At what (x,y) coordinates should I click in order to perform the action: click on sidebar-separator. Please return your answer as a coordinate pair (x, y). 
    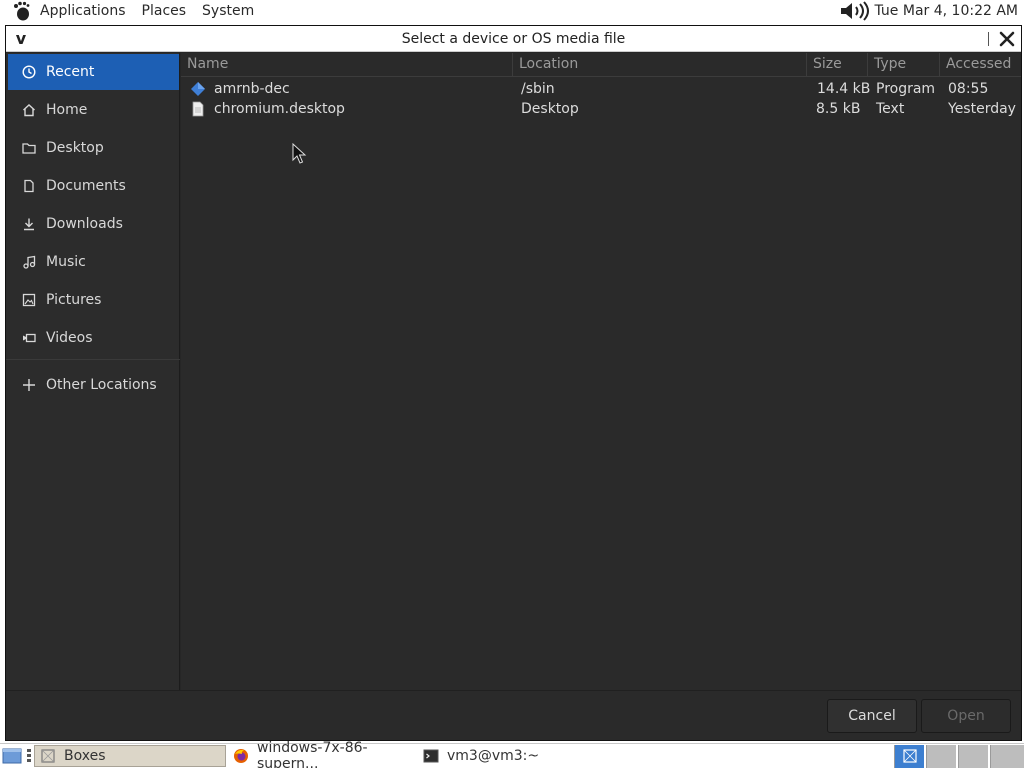
    Looking at the image, I should click on (93, 359).